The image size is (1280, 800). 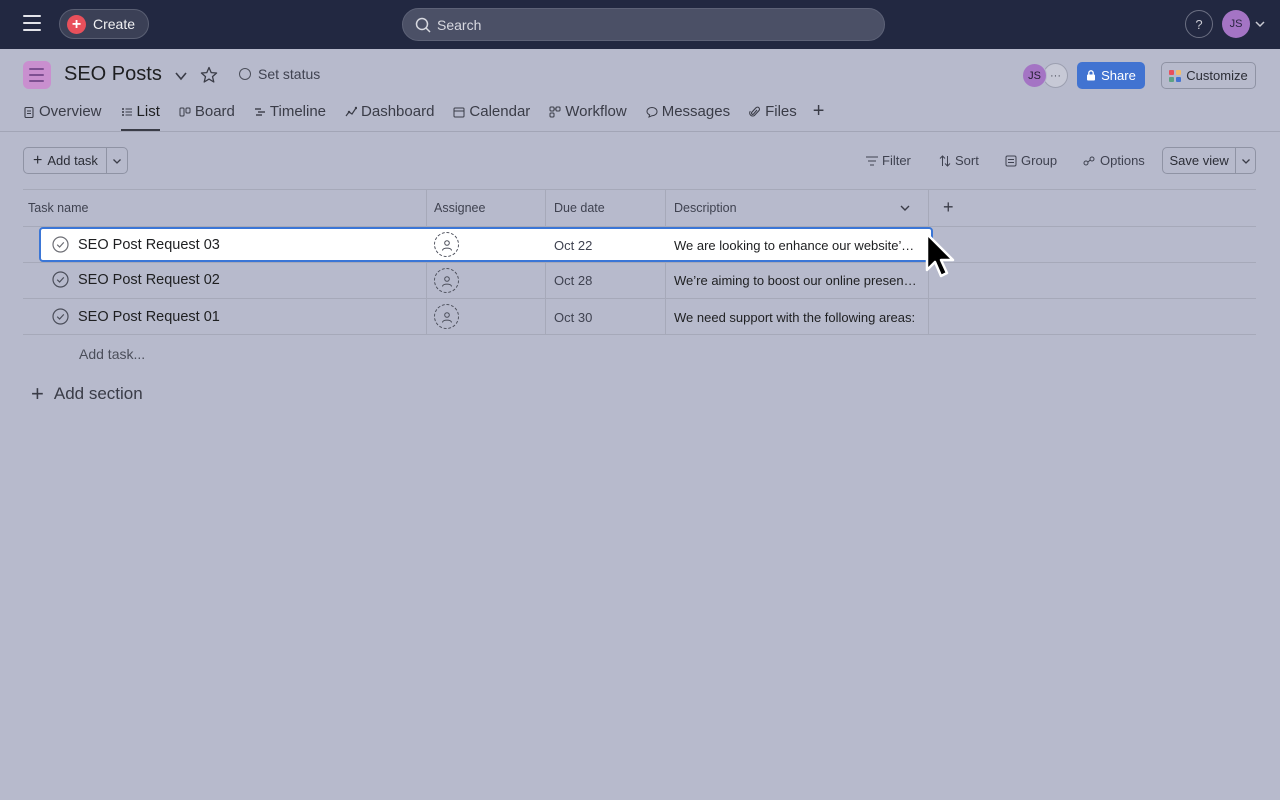 I want to click on column-header-description: Description, so click(x=705, y=208).